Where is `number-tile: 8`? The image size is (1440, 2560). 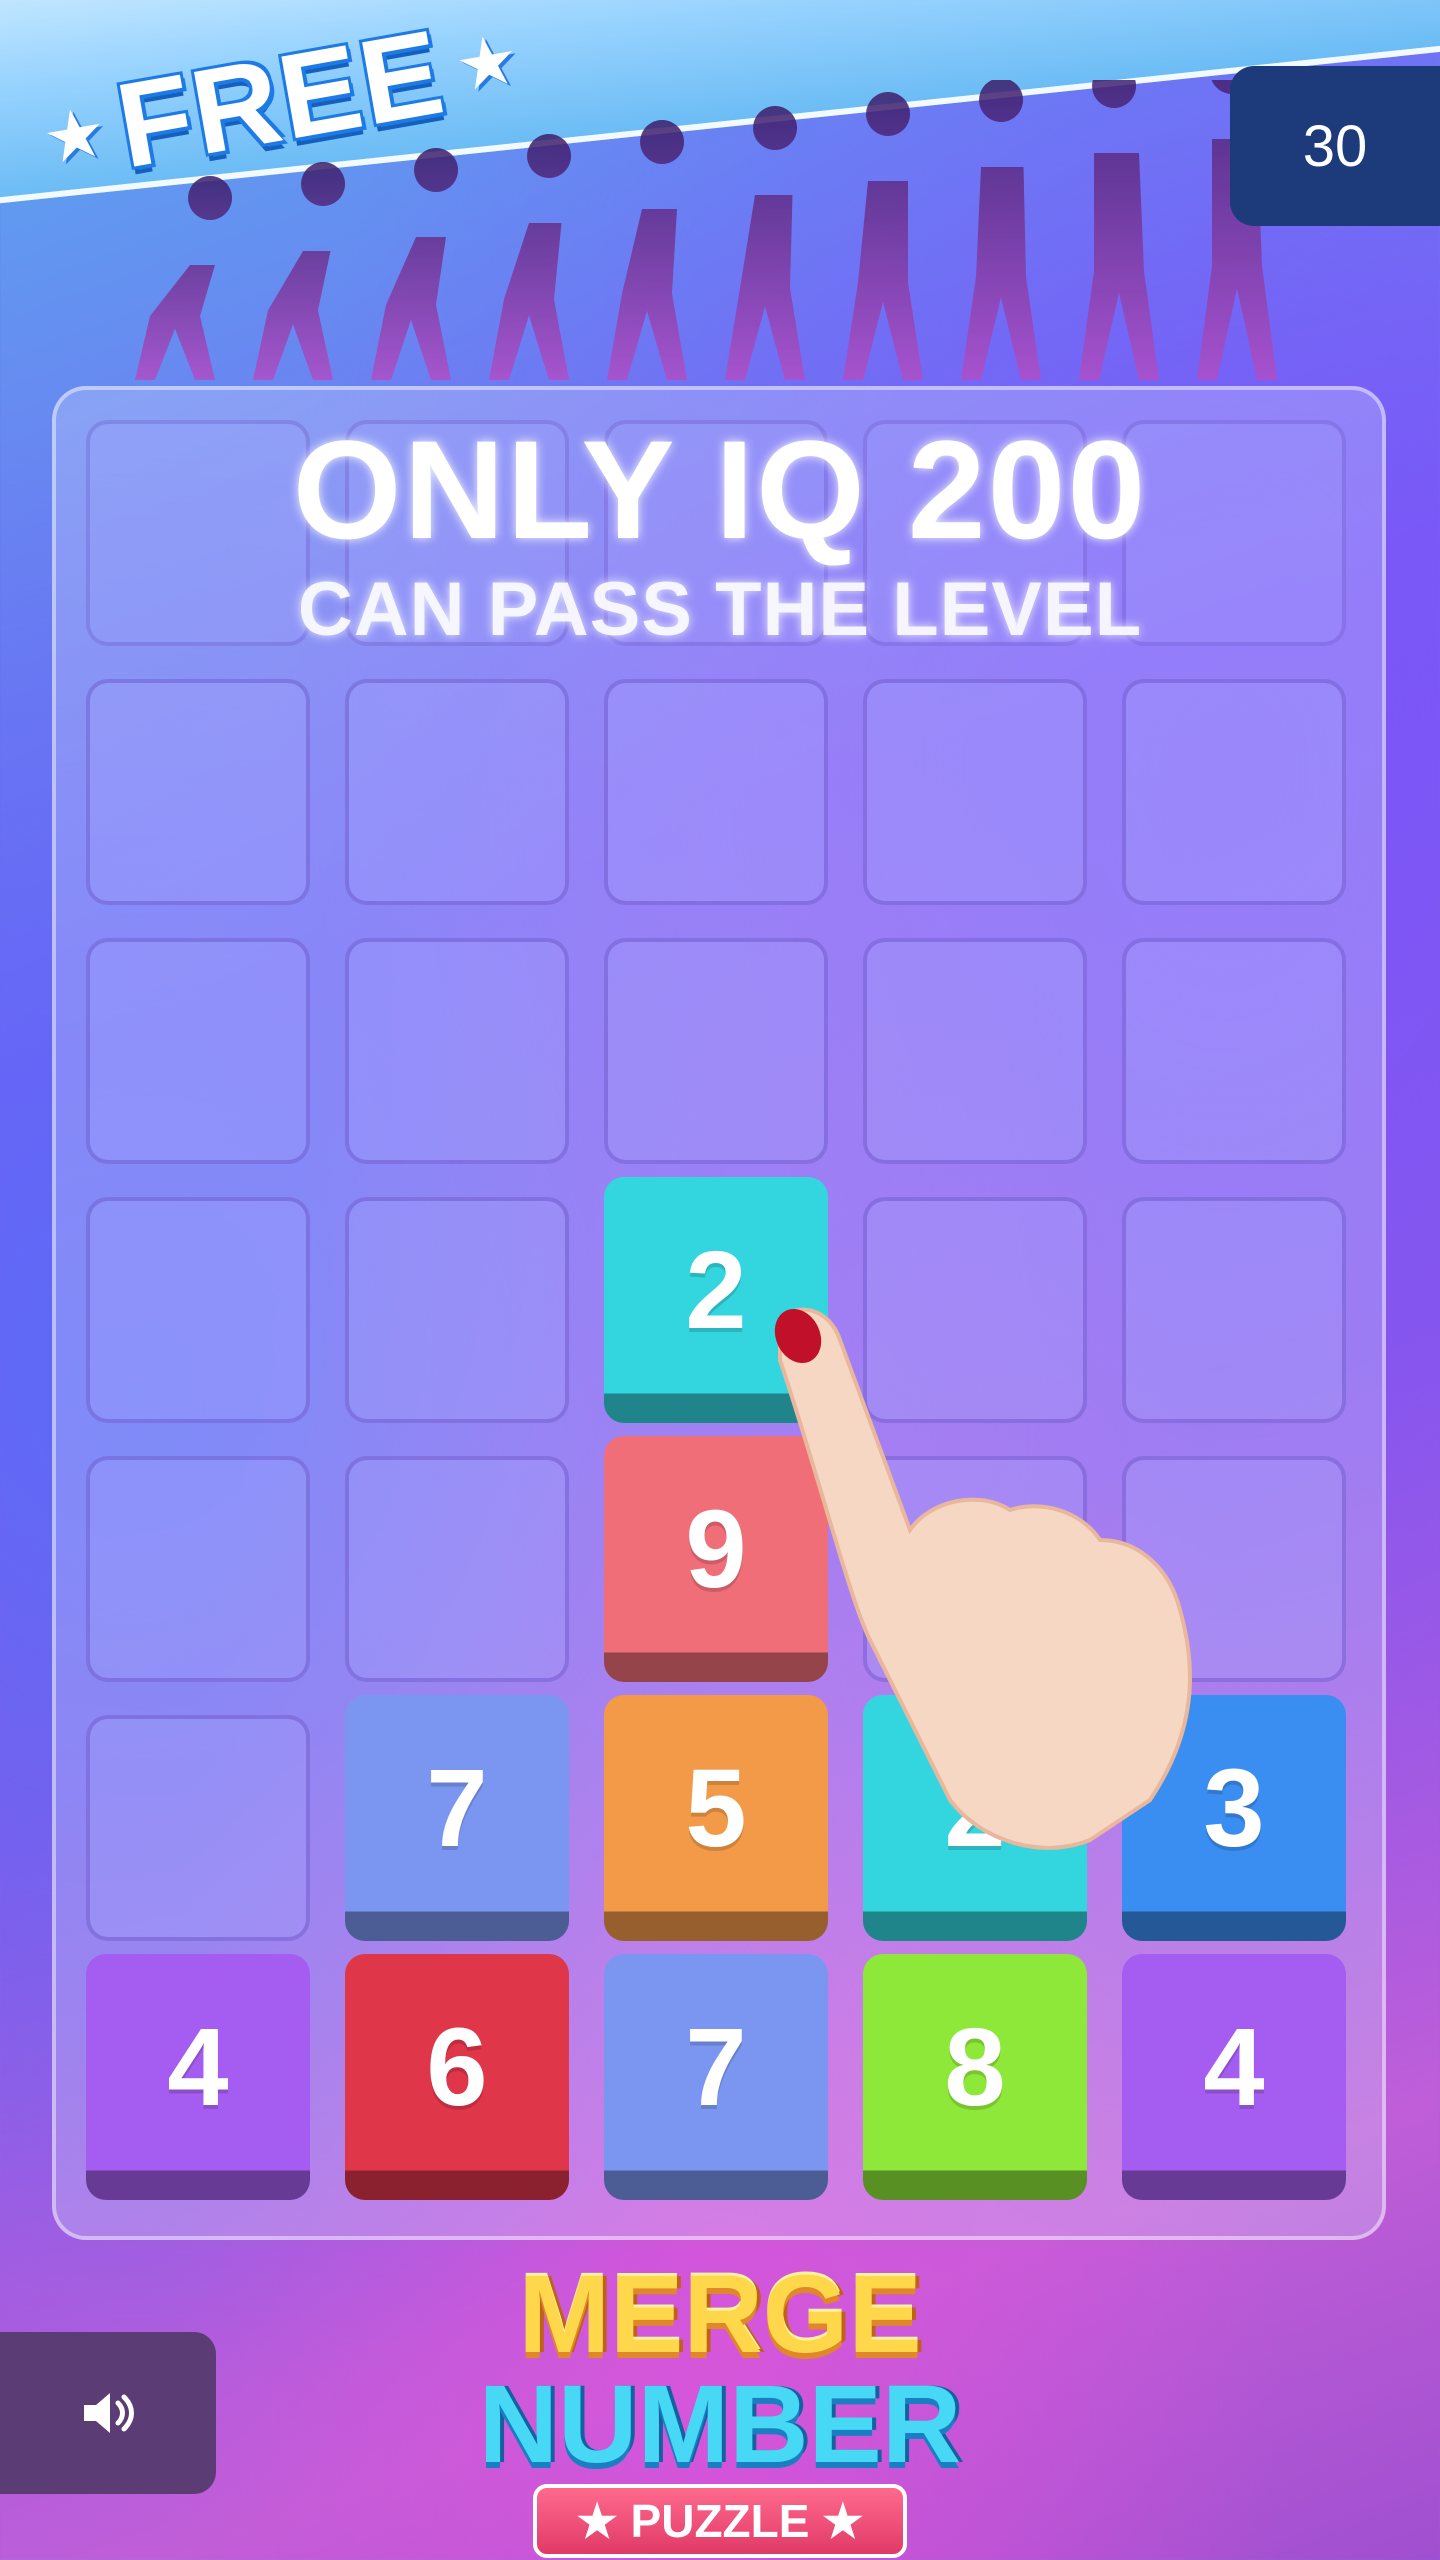 number-tile: 8 is located at coordinates (975, 2077).